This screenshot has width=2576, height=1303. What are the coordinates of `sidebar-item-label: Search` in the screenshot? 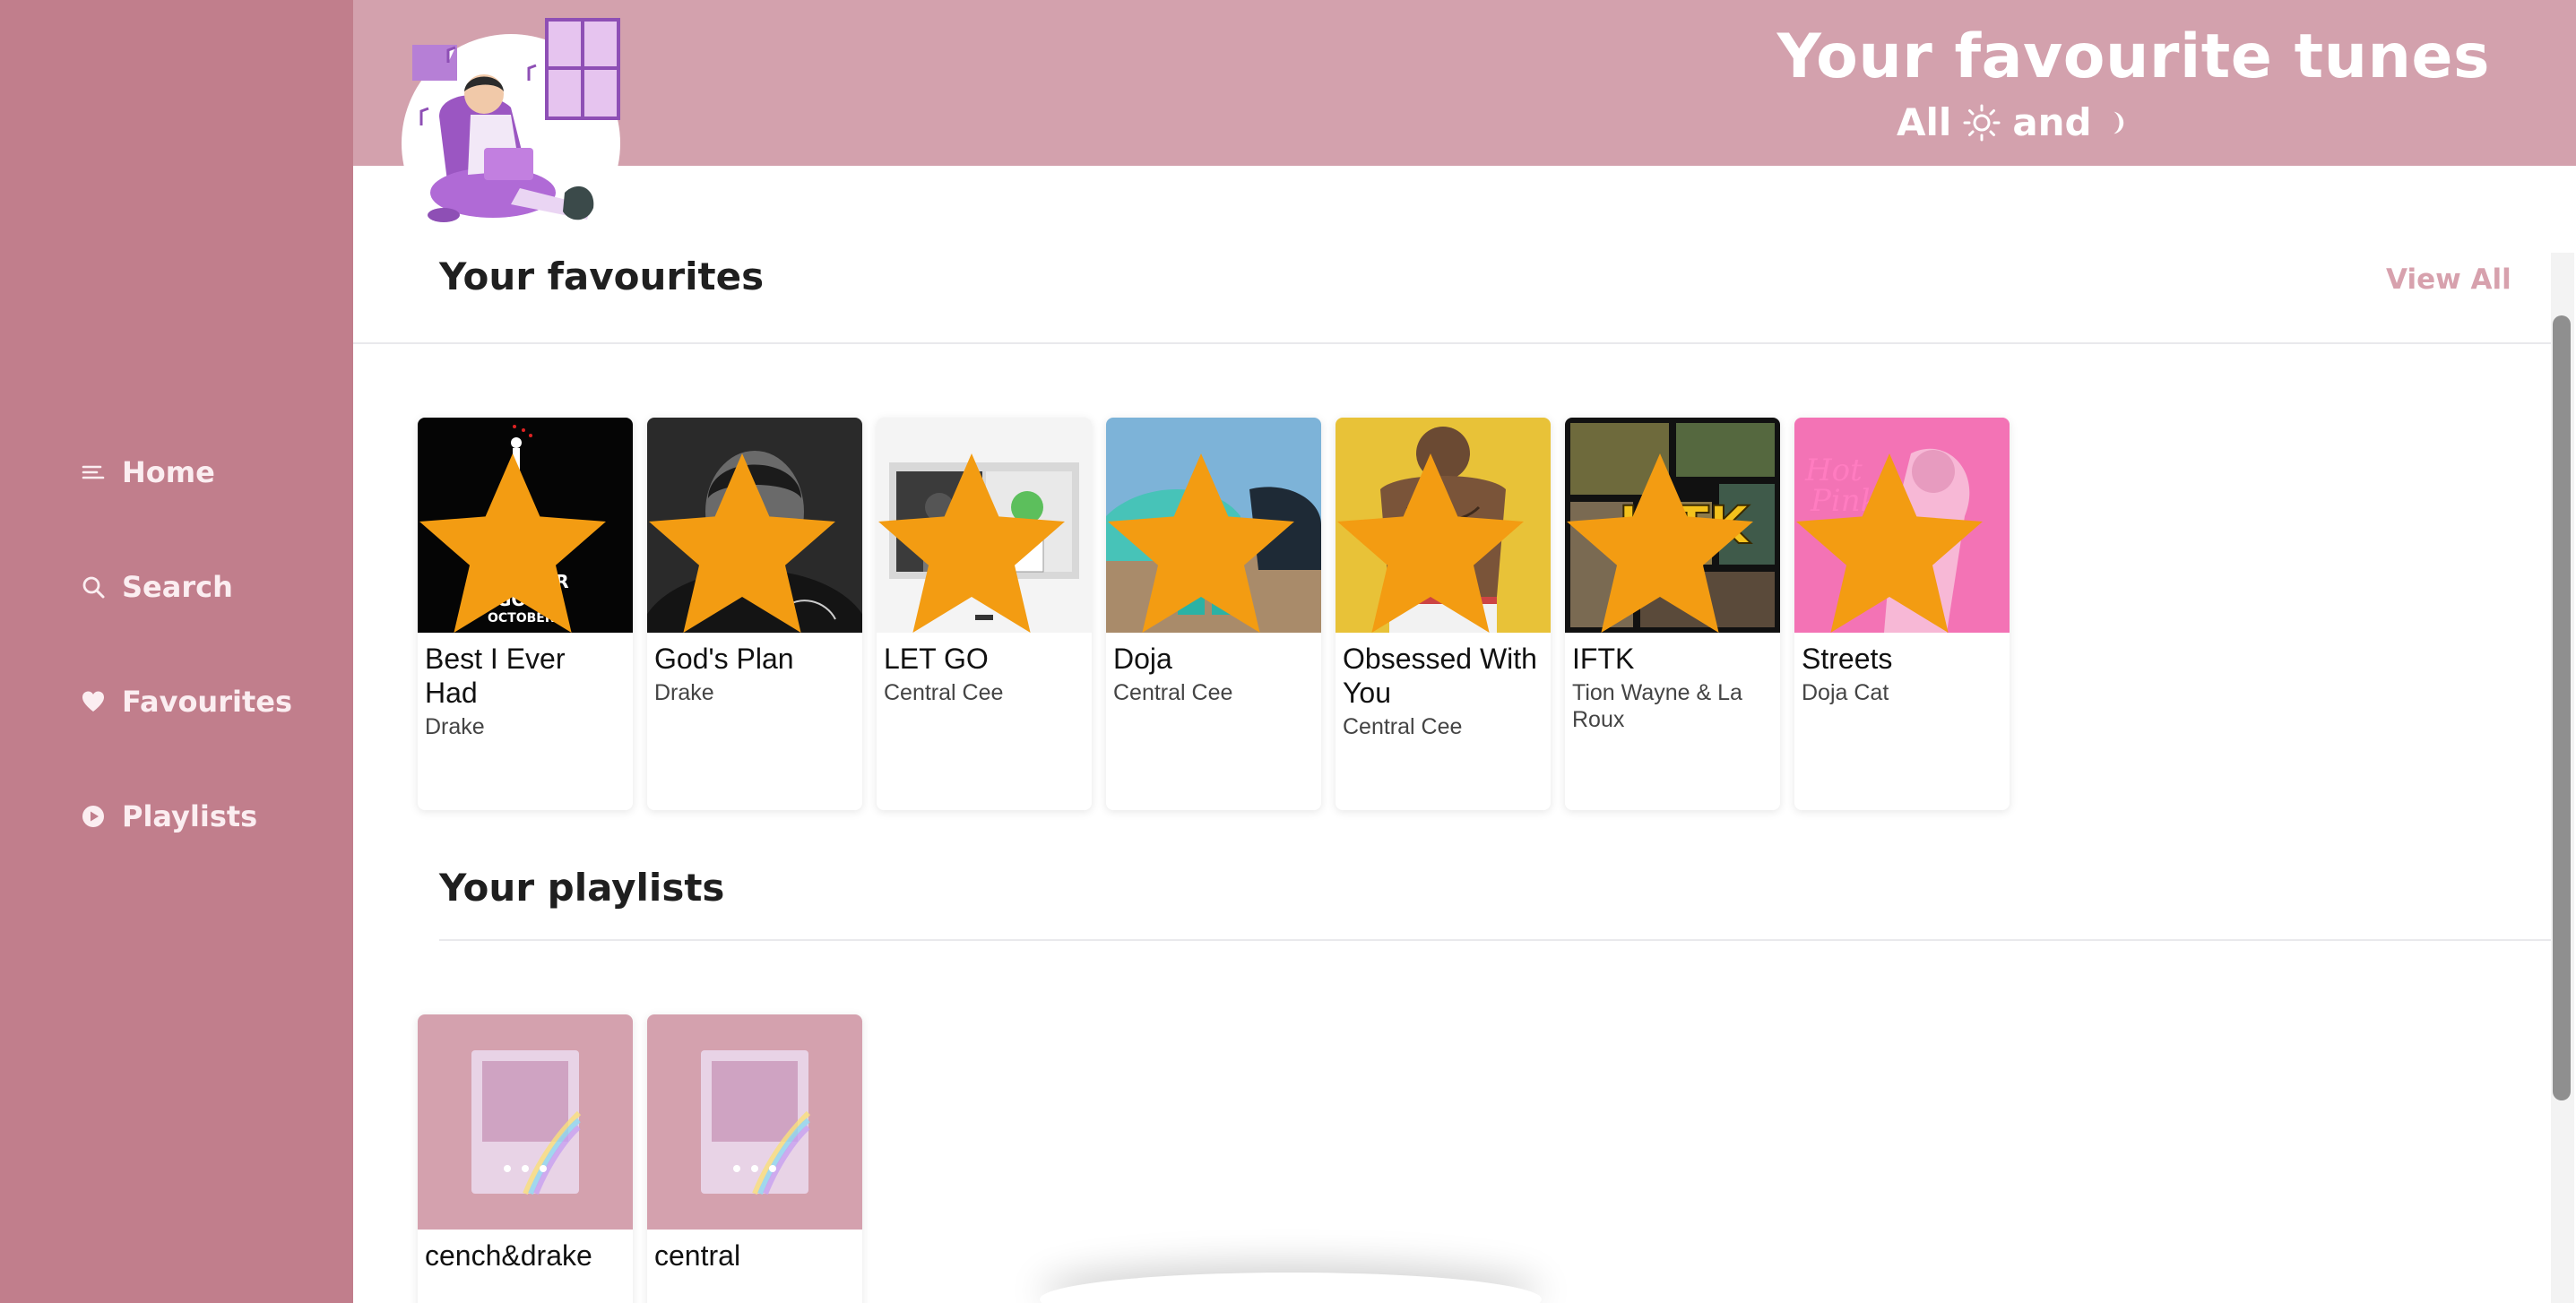 It's located at (177, 587).